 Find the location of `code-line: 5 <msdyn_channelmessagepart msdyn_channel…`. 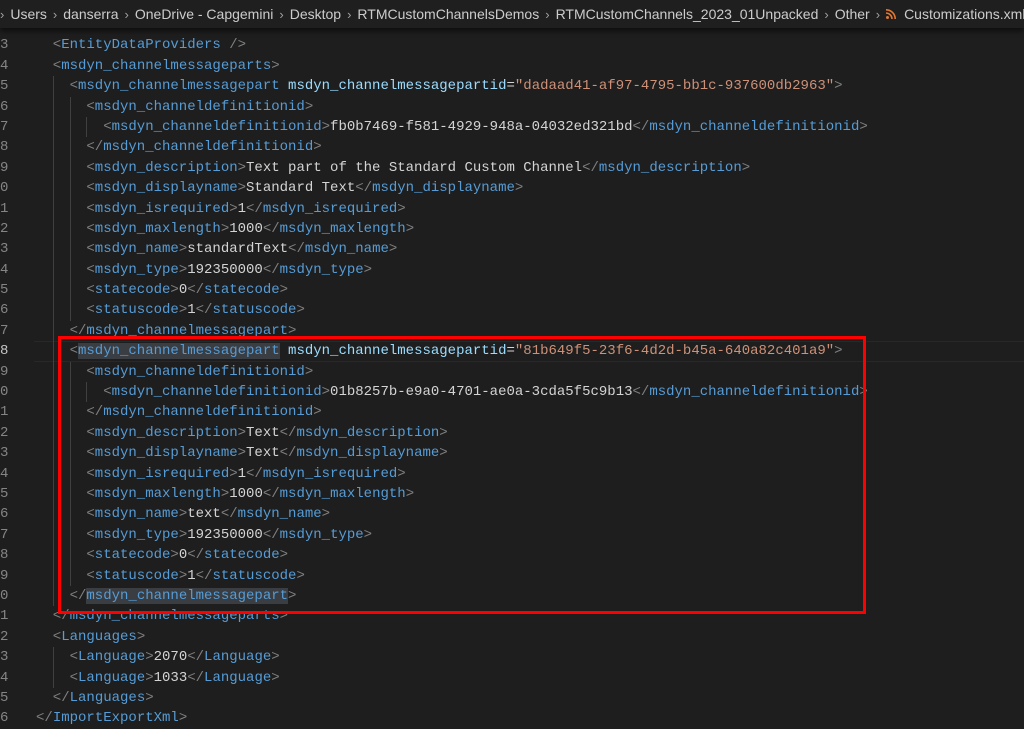

code-line: 5 <msdyn_channelmessagepart msdyn_channel… is located at coordinates (512, 86).